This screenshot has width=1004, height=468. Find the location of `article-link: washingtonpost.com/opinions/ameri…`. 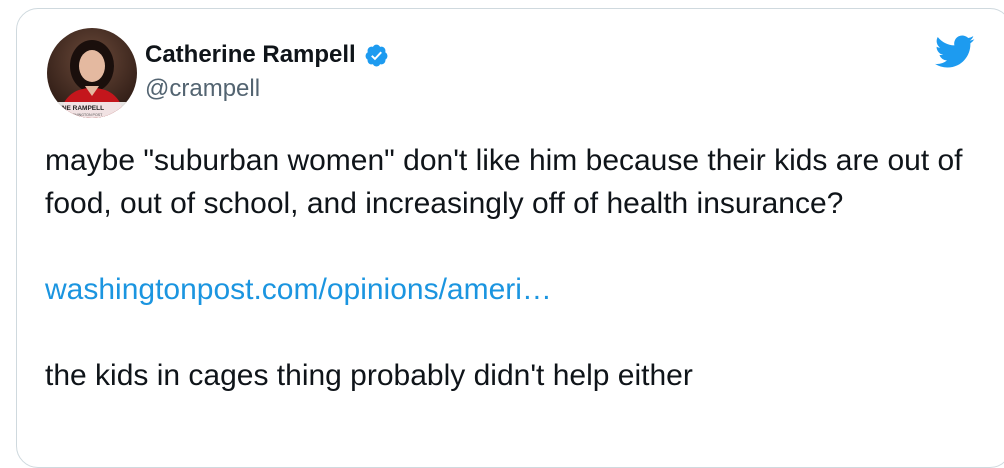

article-link: washingtonpost.com/opinions/ameri… is located at coordinates (298, 289).